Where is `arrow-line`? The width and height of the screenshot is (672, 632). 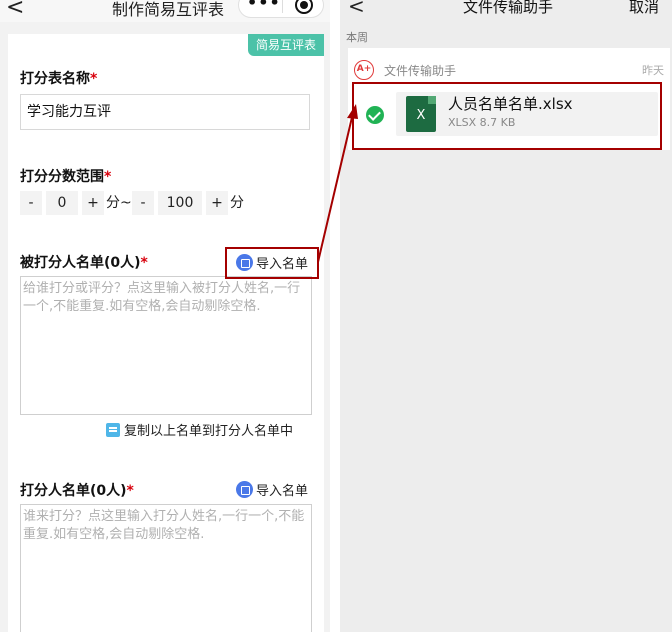
arrow-line is located at coordinates (335, 187).